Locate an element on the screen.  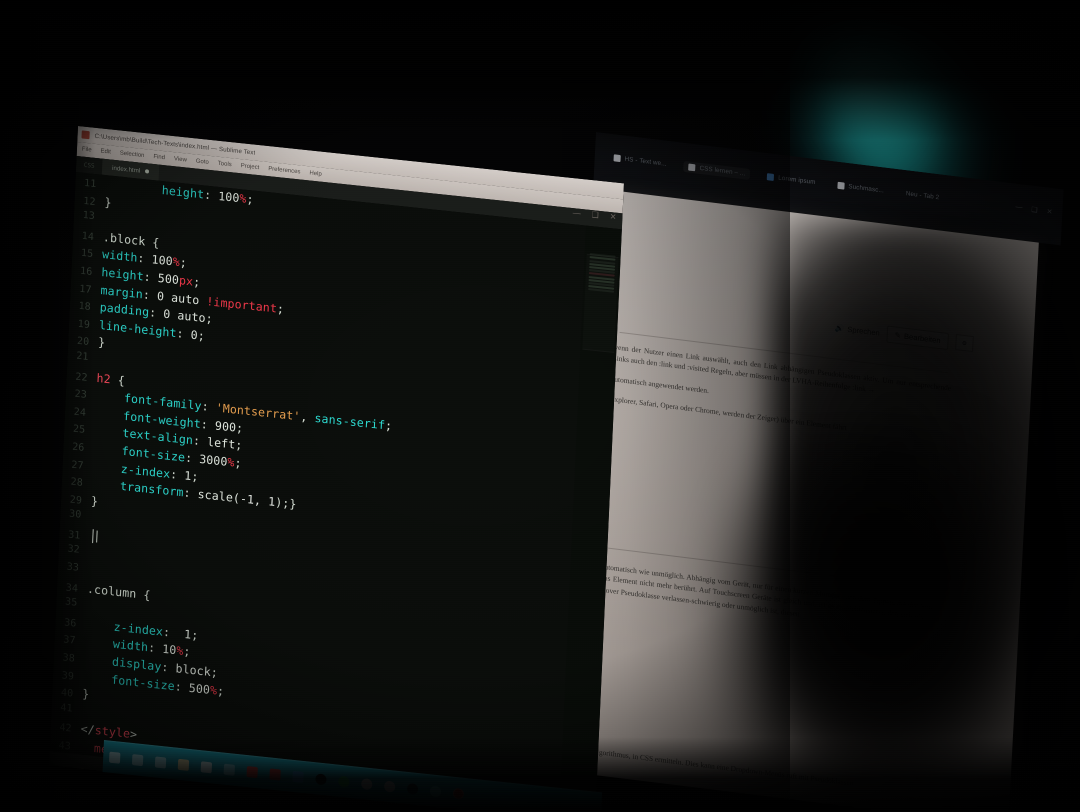
line-number: 38 is located at coordinates (69, 658).